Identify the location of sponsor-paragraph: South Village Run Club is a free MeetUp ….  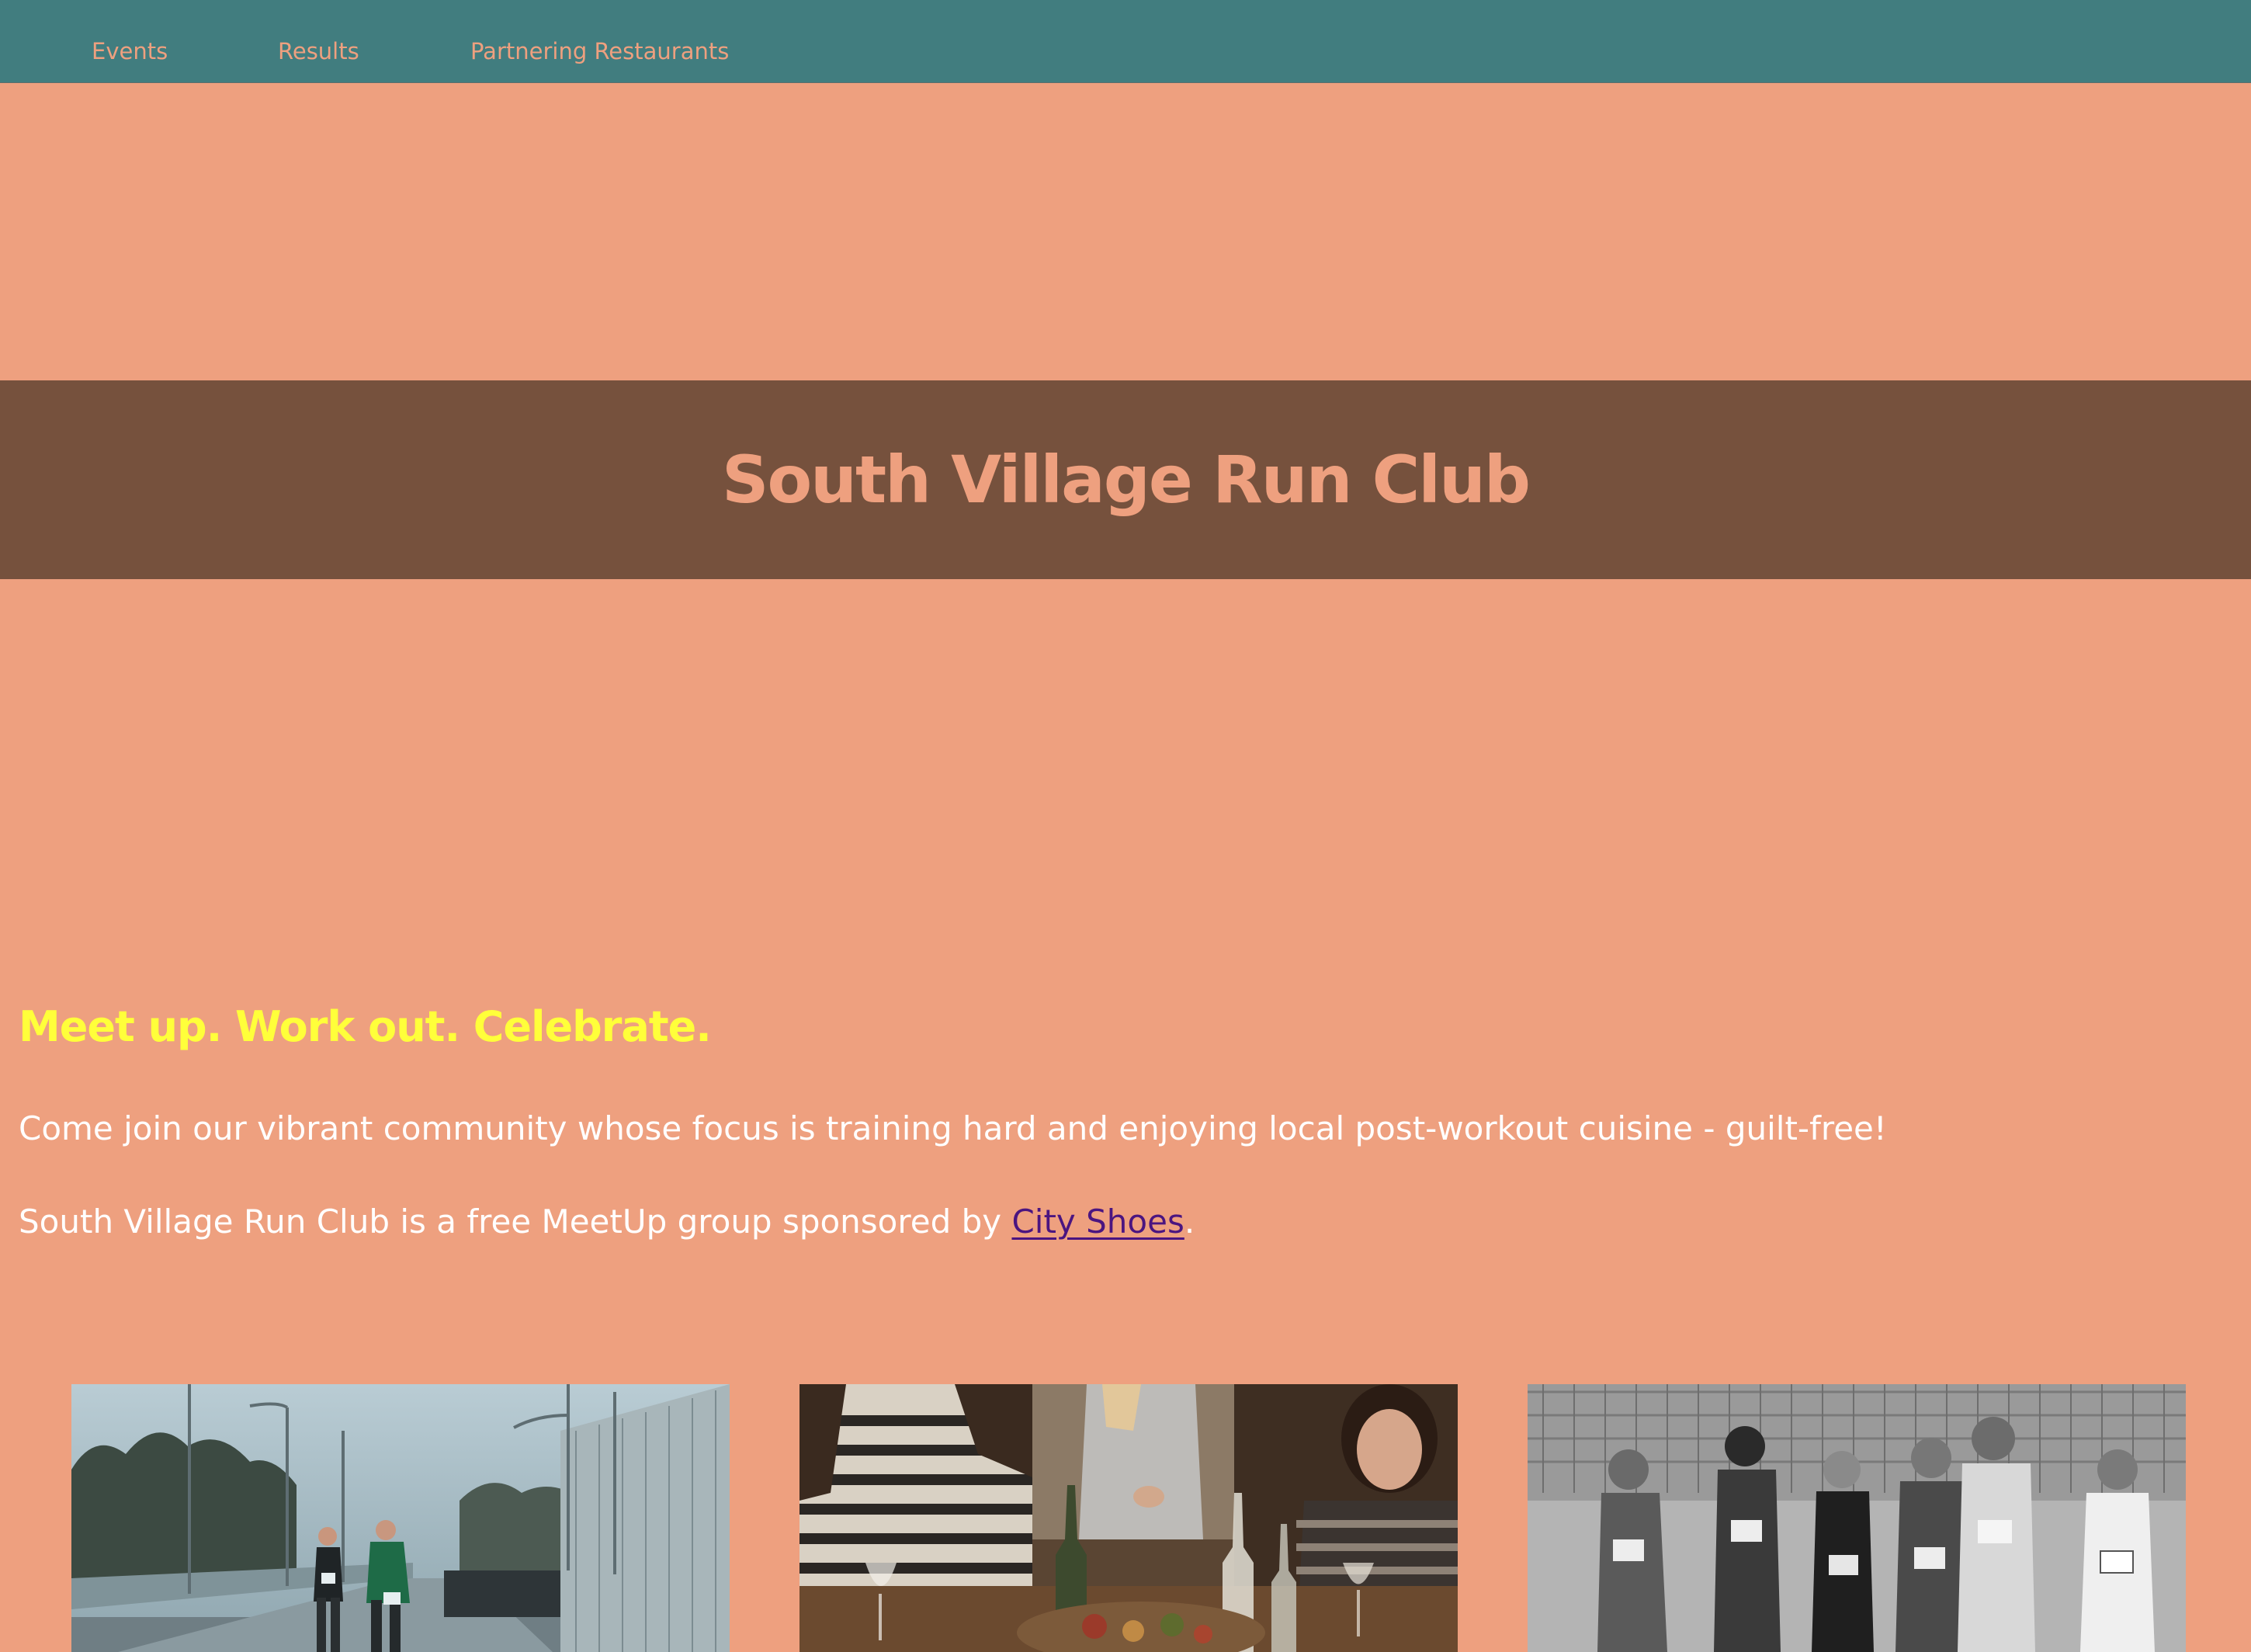
(607, 1222).